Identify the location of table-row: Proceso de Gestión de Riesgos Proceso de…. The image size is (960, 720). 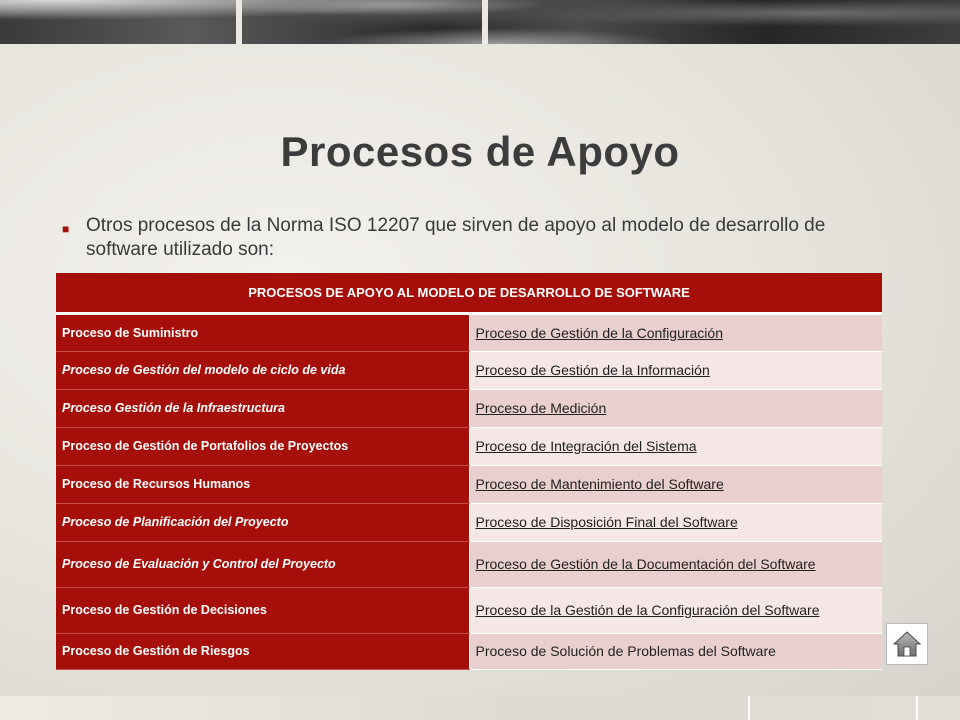
(469, 651).